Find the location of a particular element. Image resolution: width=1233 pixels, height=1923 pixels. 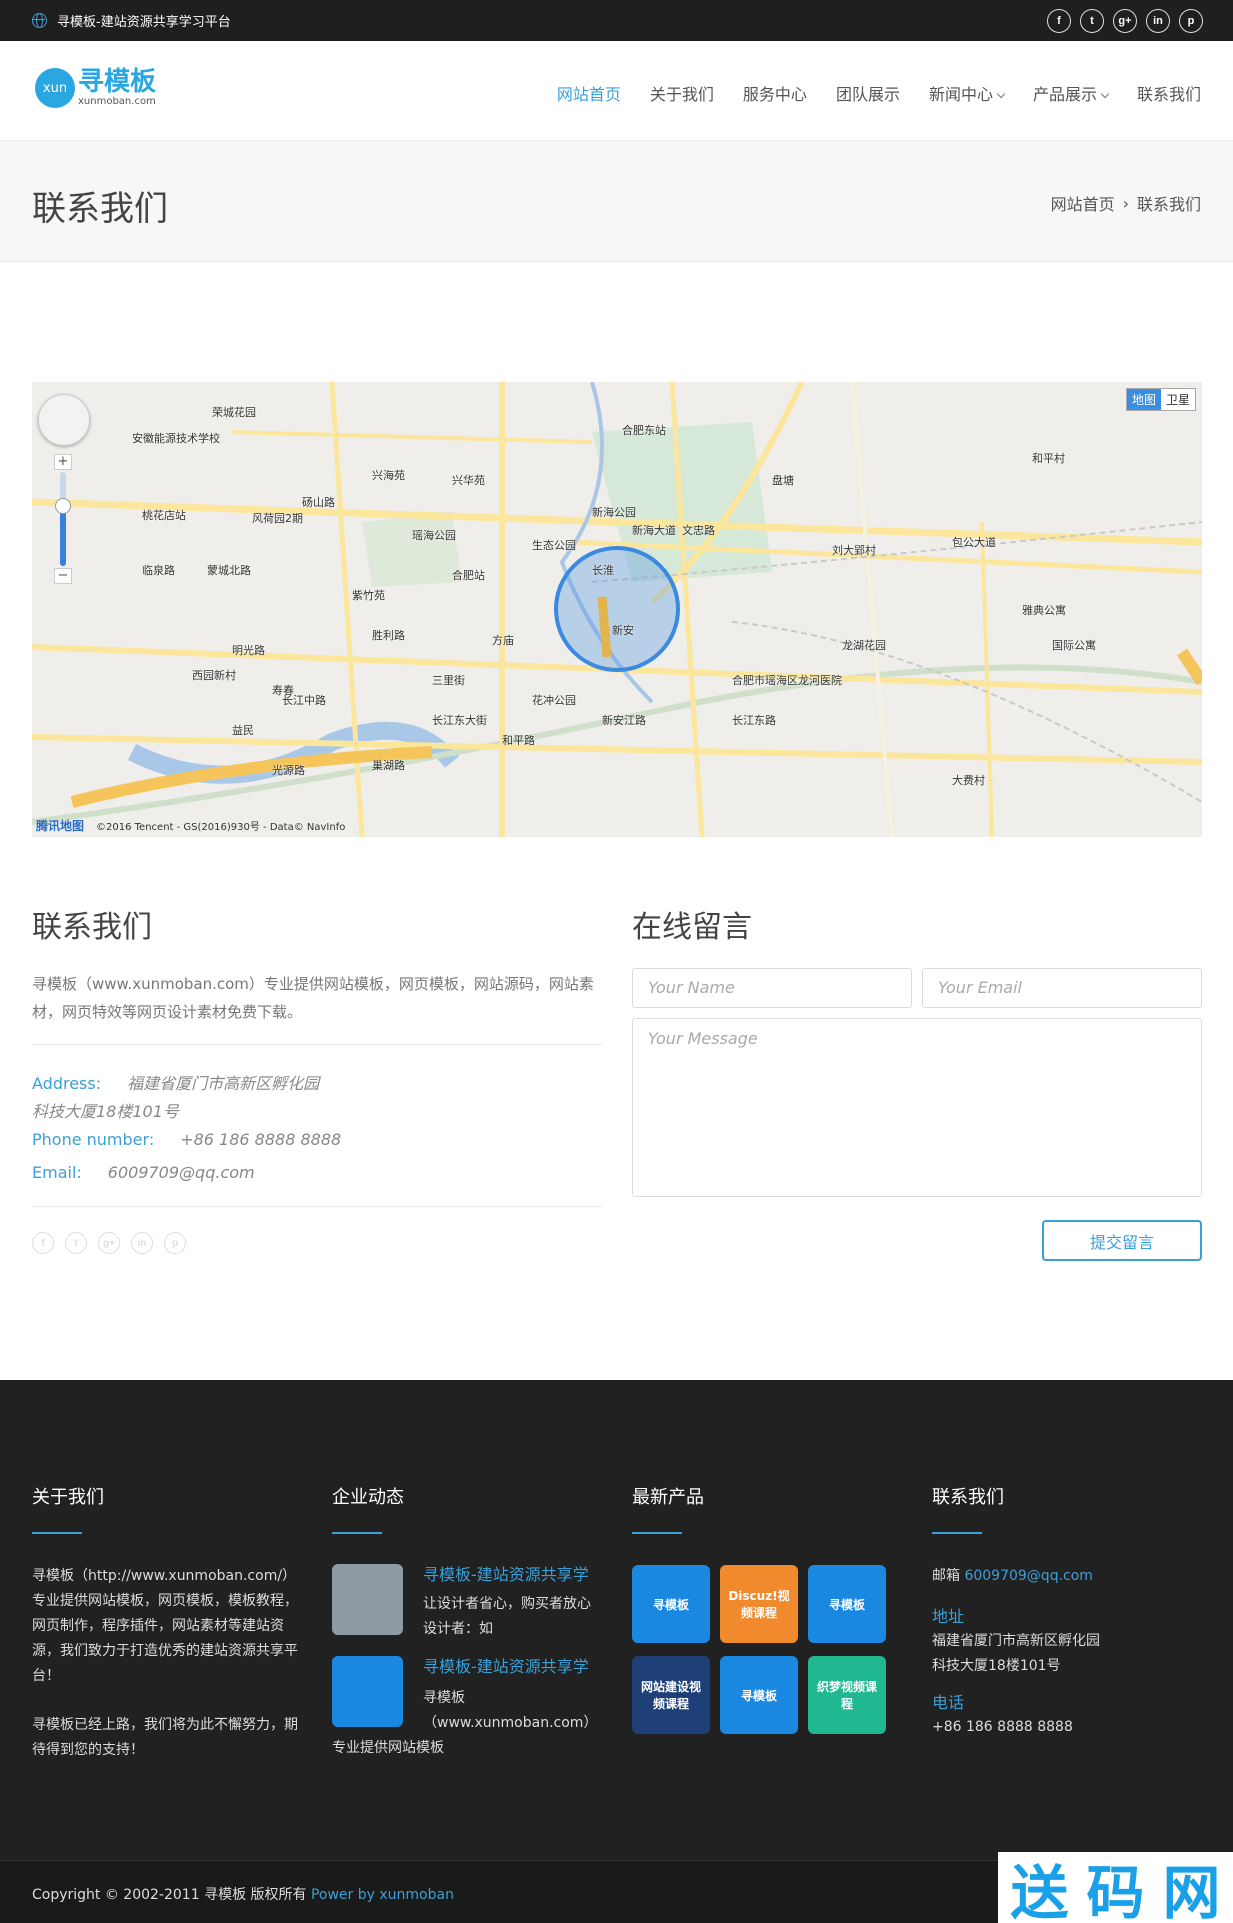

map-label: 新海公园 is located at coordinates (614, 512).